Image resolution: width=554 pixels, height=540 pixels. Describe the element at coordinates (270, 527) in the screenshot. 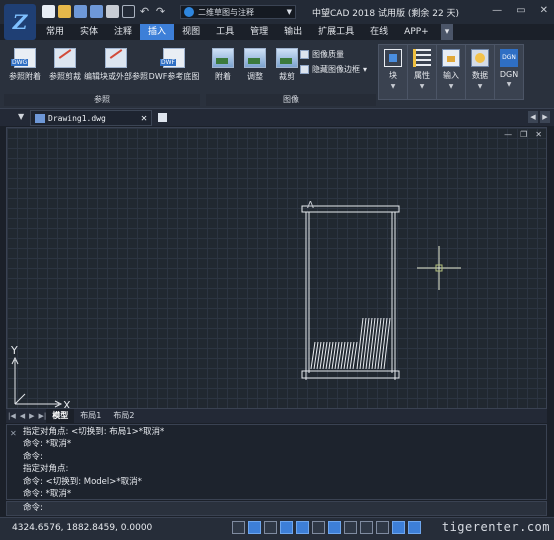

I see `ortho-icon` at that location.